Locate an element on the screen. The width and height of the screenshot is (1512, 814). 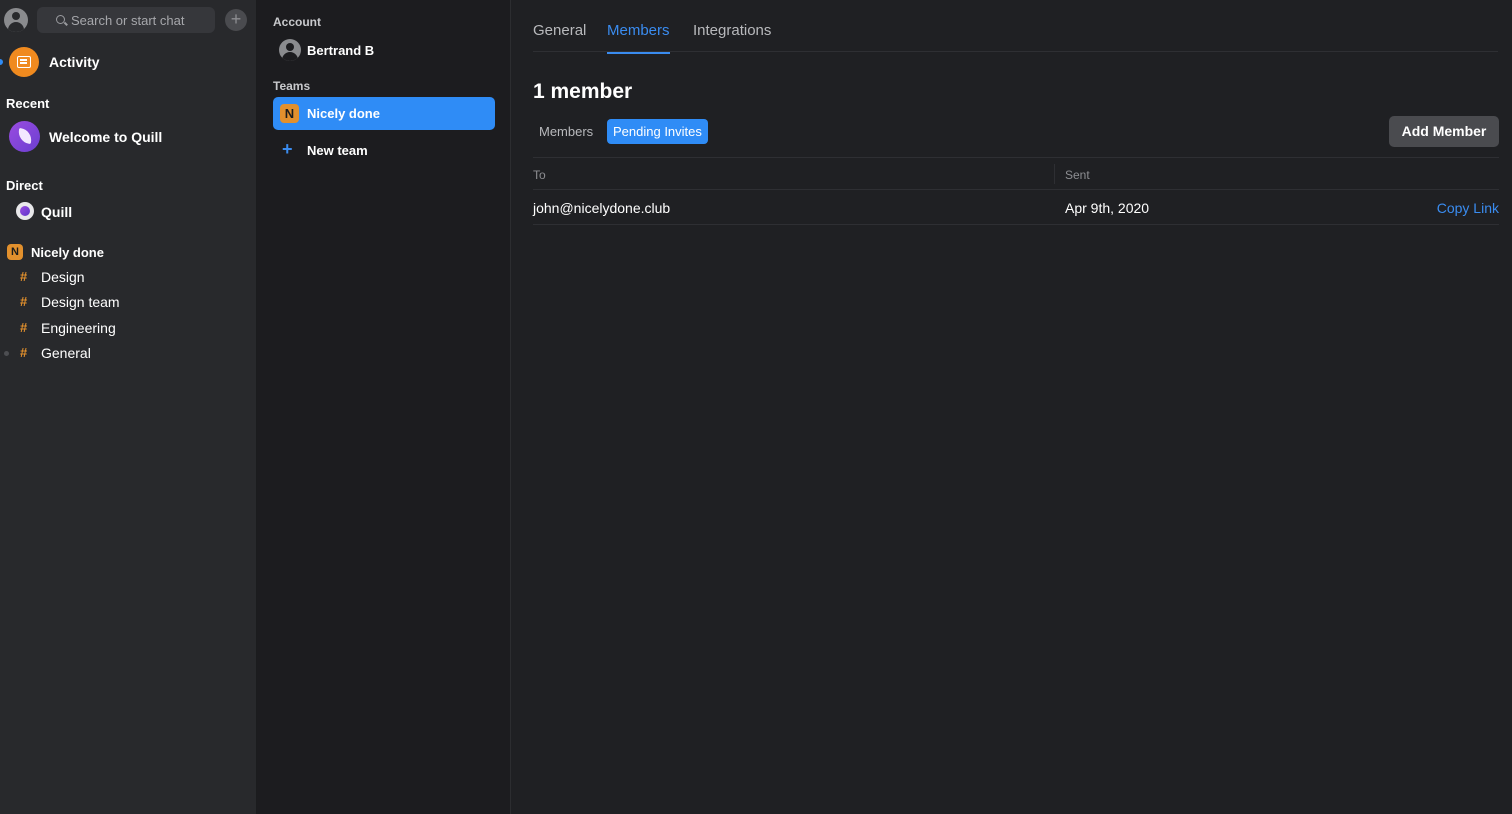
team-name: Nicely done is located at coordinates (67, 252).